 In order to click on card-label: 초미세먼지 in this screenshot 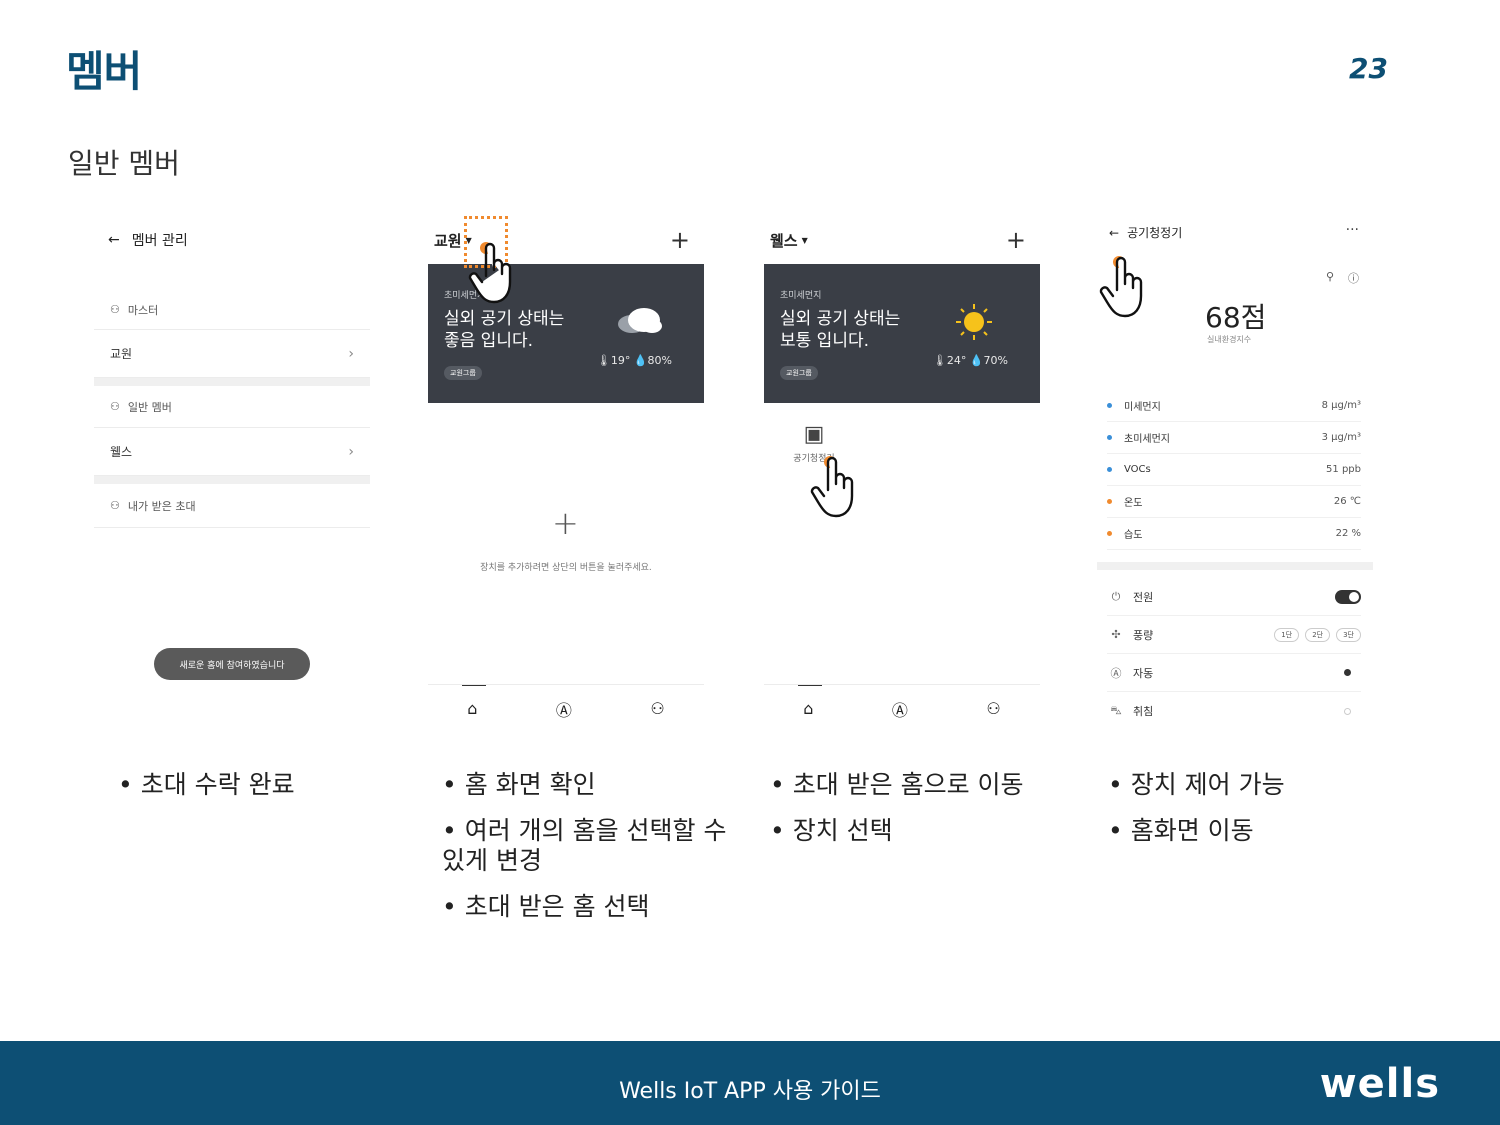, I will do `click(801, 296)`.